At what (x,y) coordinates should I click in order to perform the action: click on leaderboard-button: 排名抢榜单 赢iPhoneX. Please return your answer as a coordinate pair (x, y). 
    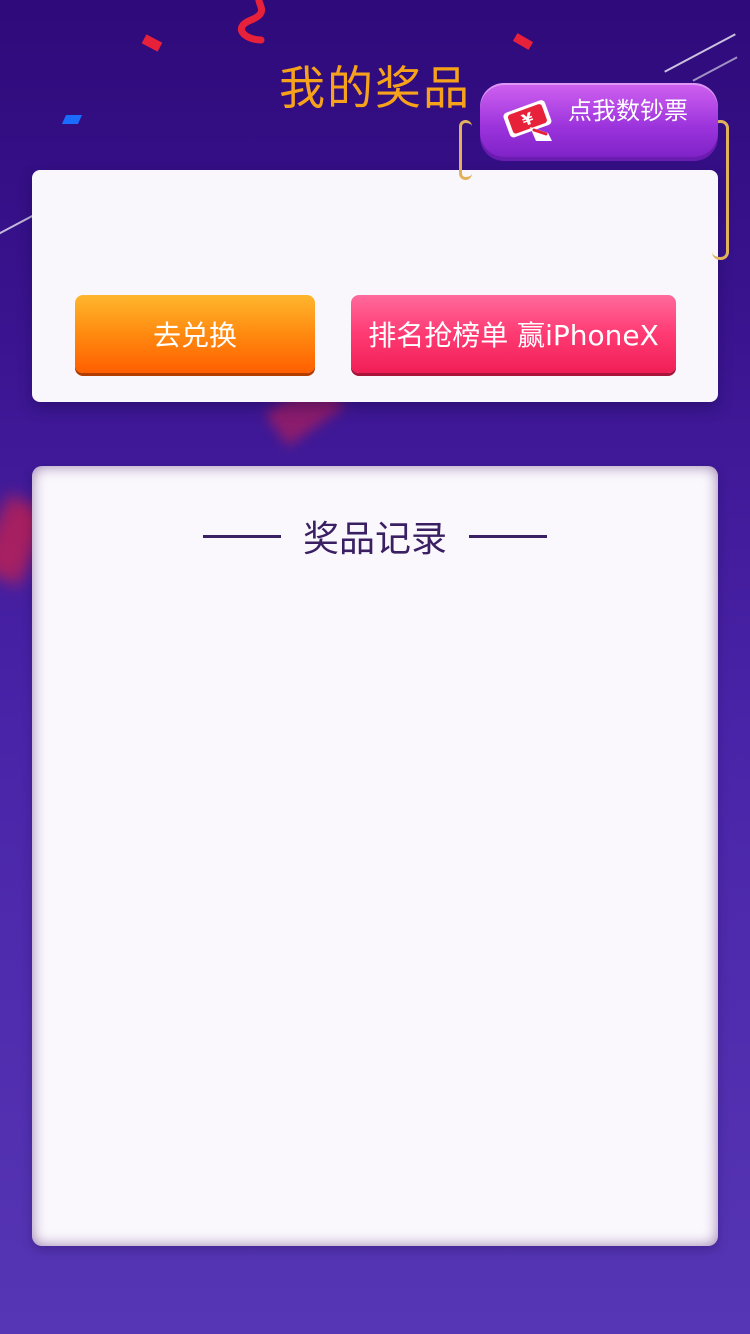
    Looking at the image, I should click on (513, 334).